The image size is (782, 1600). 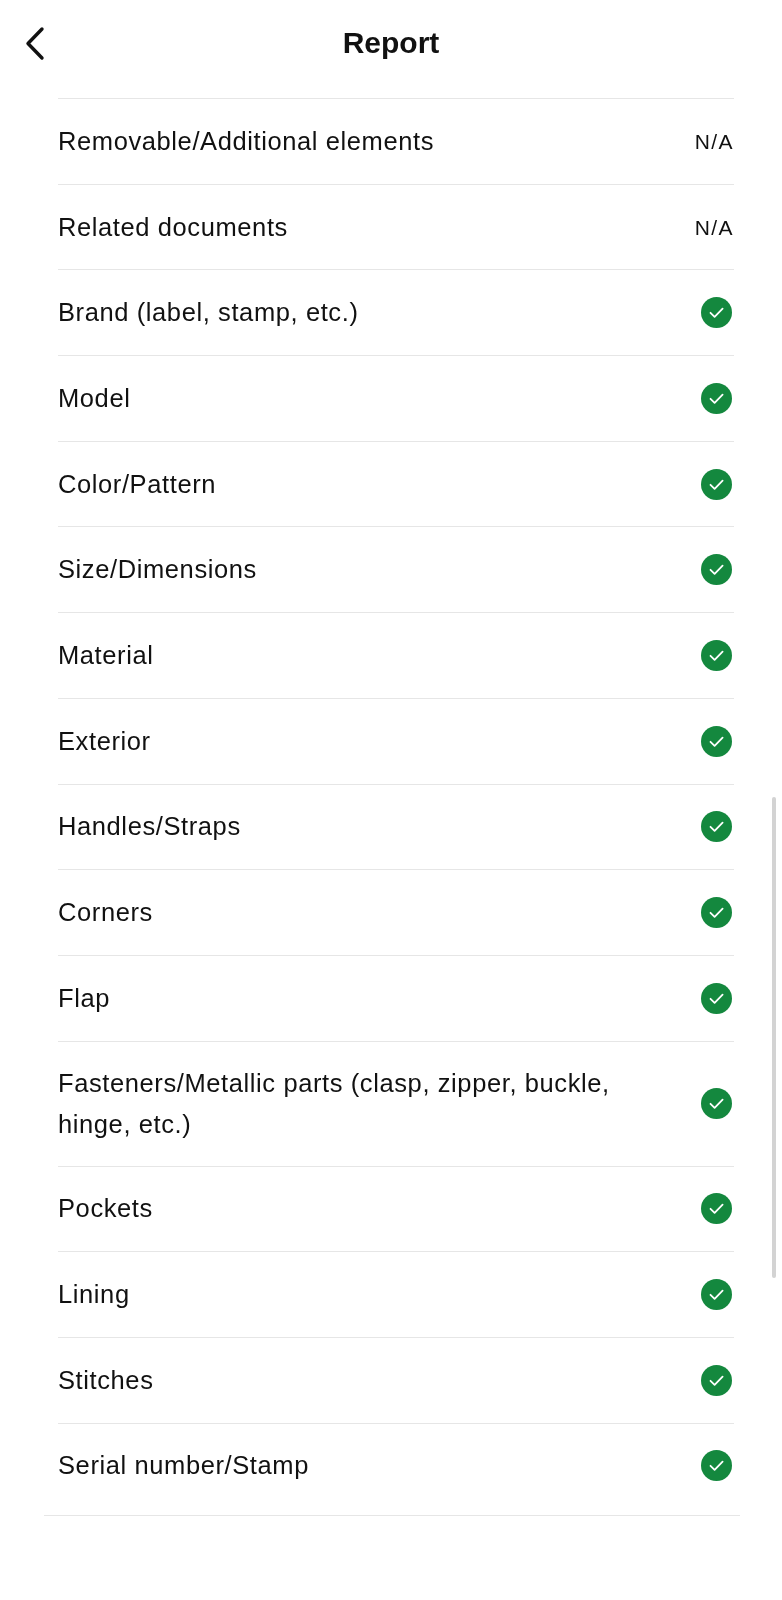 I want to click on item-label: Model, so click(x=94, y=398).